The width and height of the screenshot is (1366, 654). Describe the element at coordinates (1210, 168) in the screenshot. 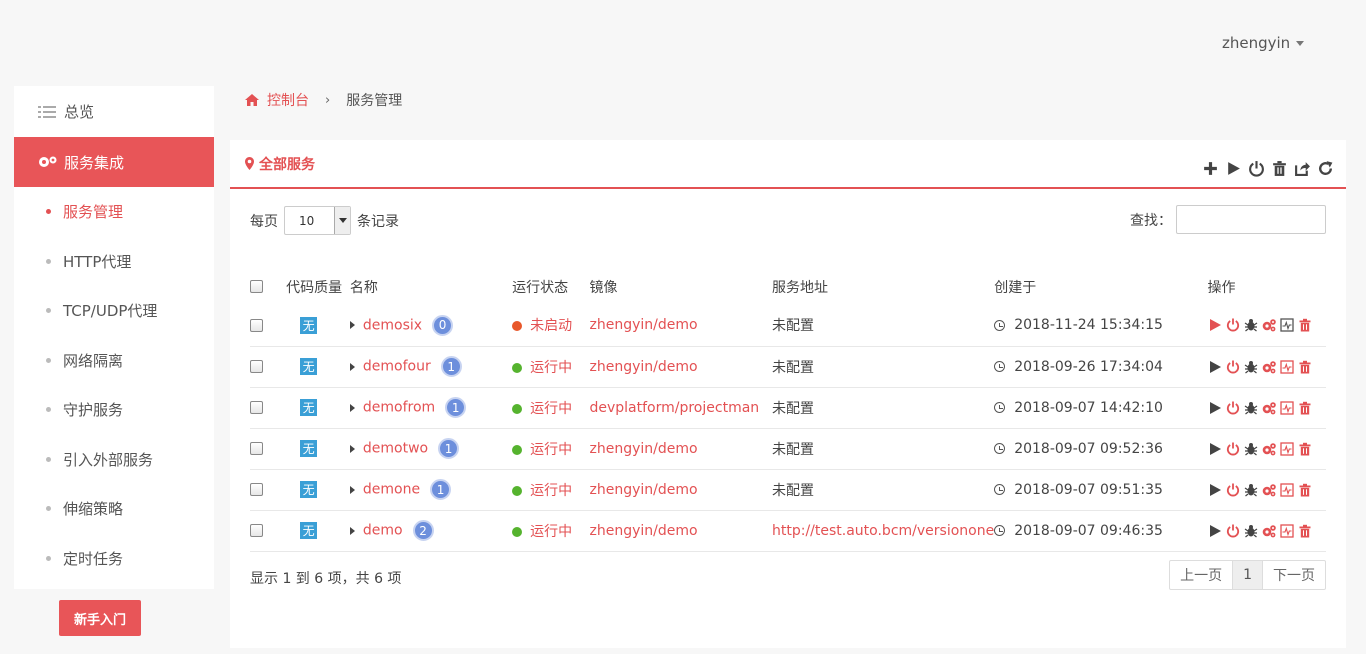

I see `plus-icon` at that location.